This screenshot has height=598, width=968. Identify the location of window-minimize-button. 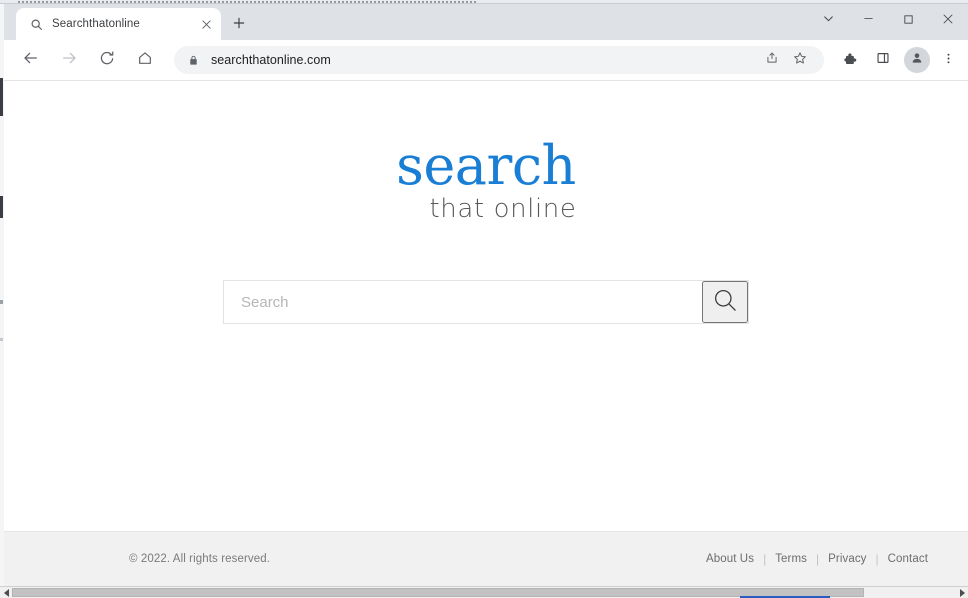
(868, 21).